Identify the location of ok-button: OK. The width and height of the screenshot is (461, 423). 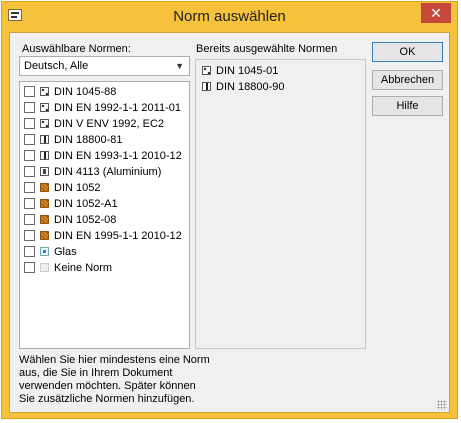
(407, 52).